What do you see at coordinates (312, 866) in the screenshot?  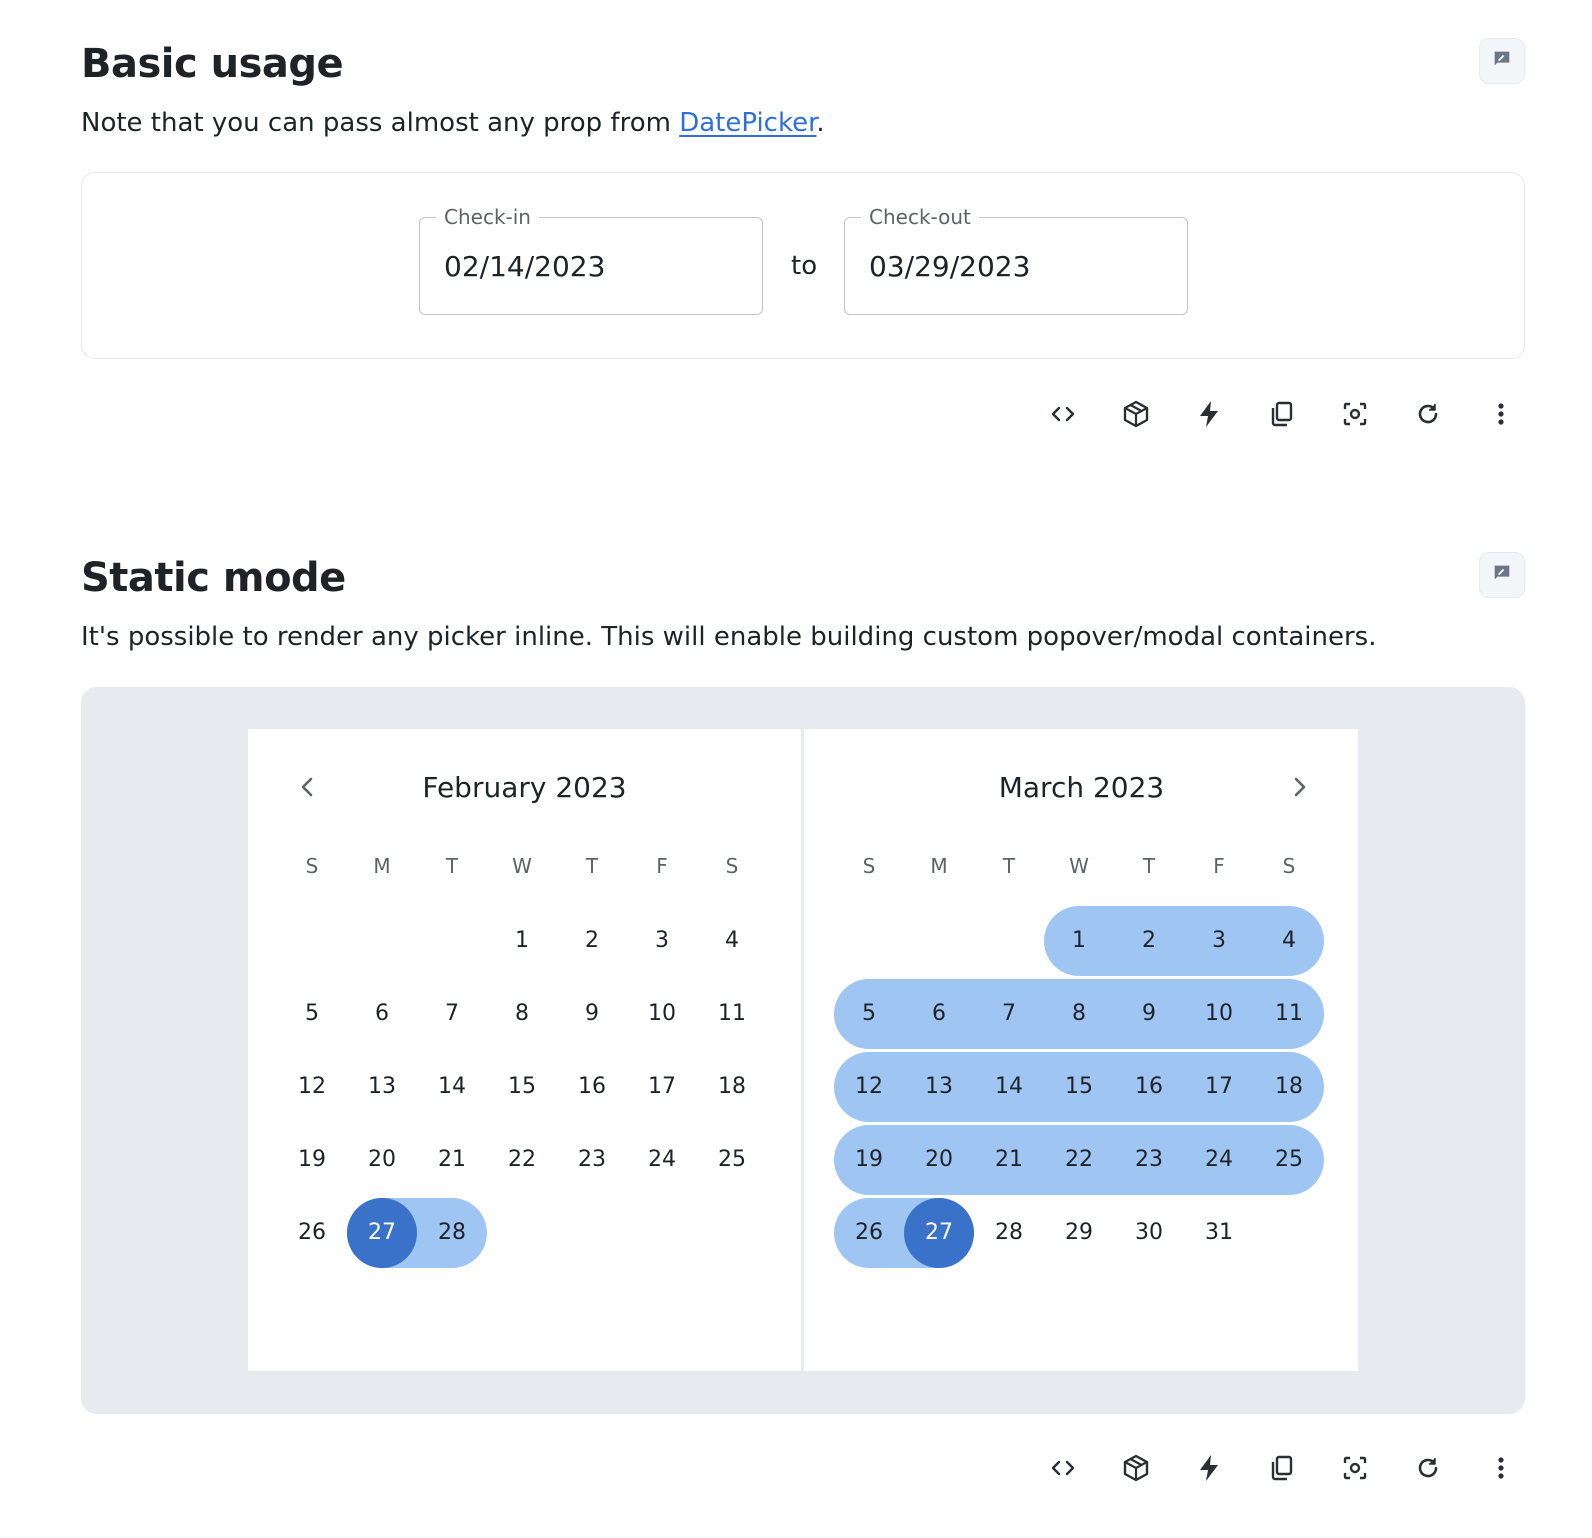 I see `weekday-label: S` at bounding box center [312, 866].